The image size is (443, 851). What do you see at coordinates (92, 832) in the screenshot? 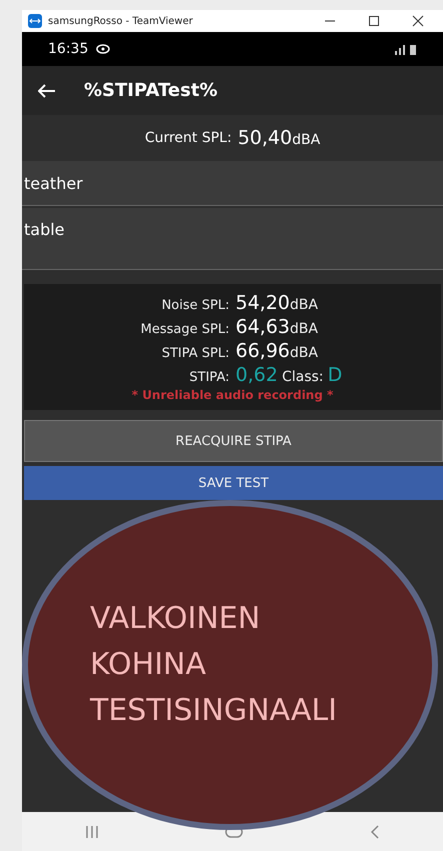
I see `recent-apps-icon` at bounding box center [92, 832].